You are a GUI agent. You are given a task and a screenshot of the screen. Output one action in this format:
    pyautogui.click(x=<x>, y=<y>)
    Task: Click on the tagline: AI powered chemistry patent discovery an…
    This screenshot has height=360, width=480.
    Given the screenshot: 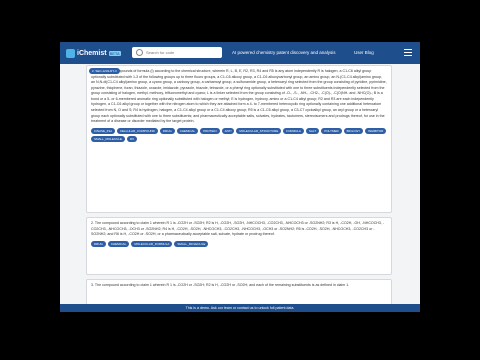 What is the action you would take?
    pyautogui.click(x=284, y=52)
    